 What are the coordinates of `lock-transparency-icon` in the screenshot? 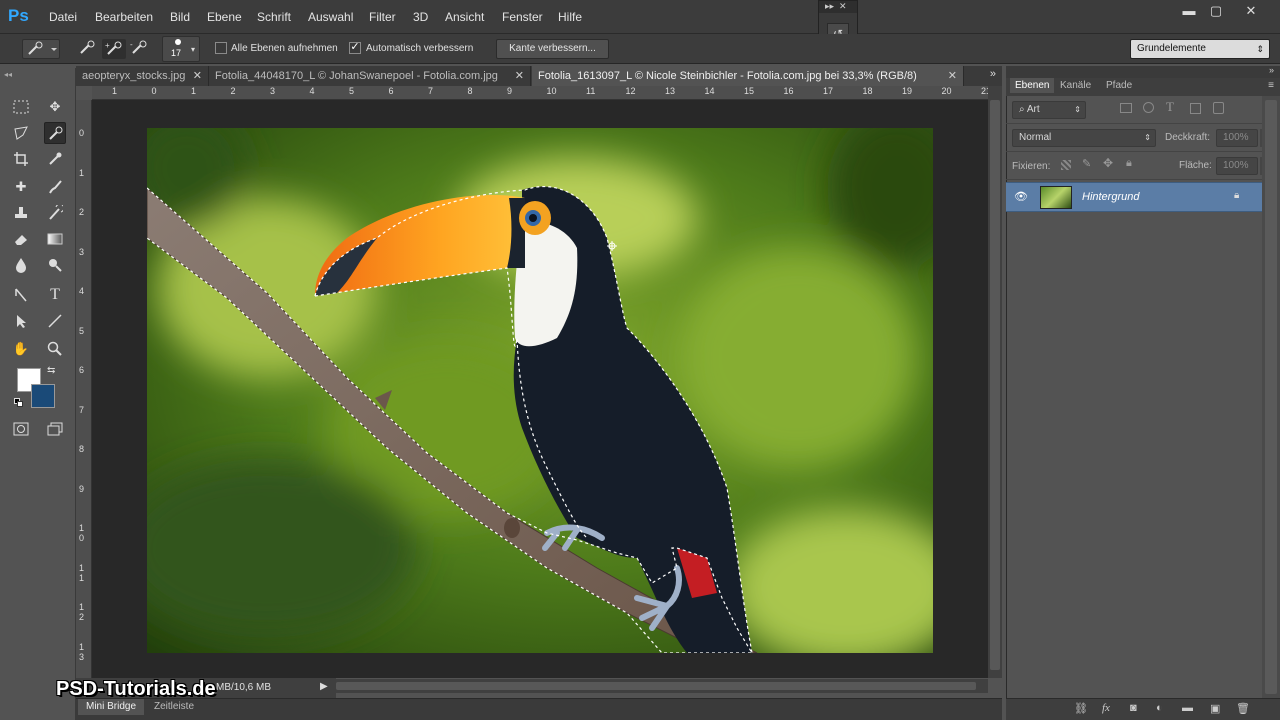 It's located at (1066, 165).